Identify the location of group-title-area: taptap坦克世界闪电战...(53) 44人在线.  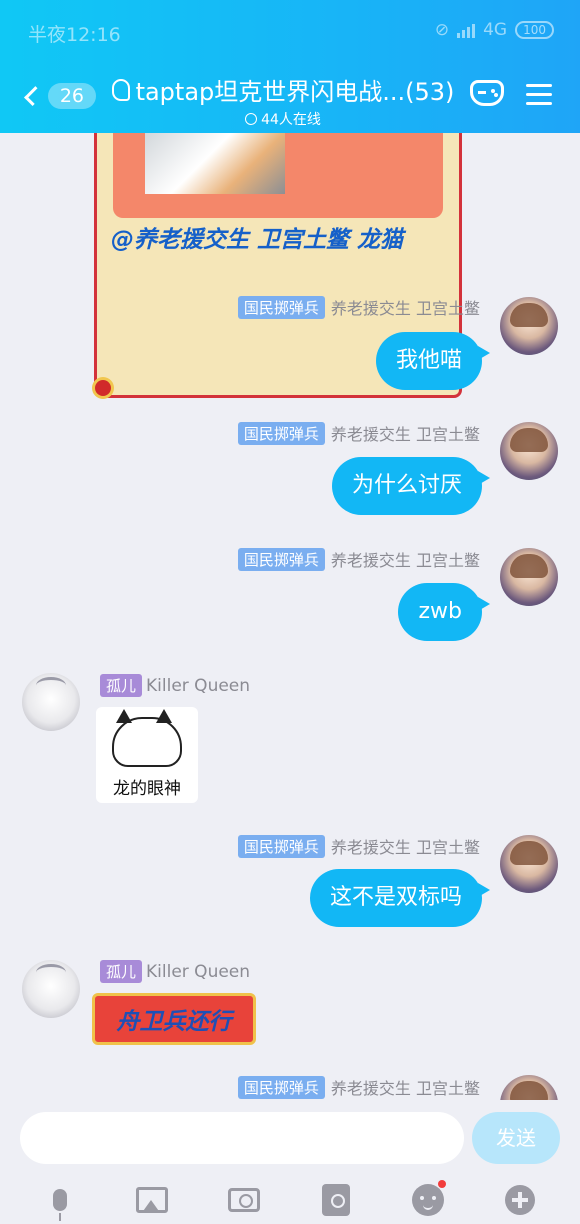
(283, 100).